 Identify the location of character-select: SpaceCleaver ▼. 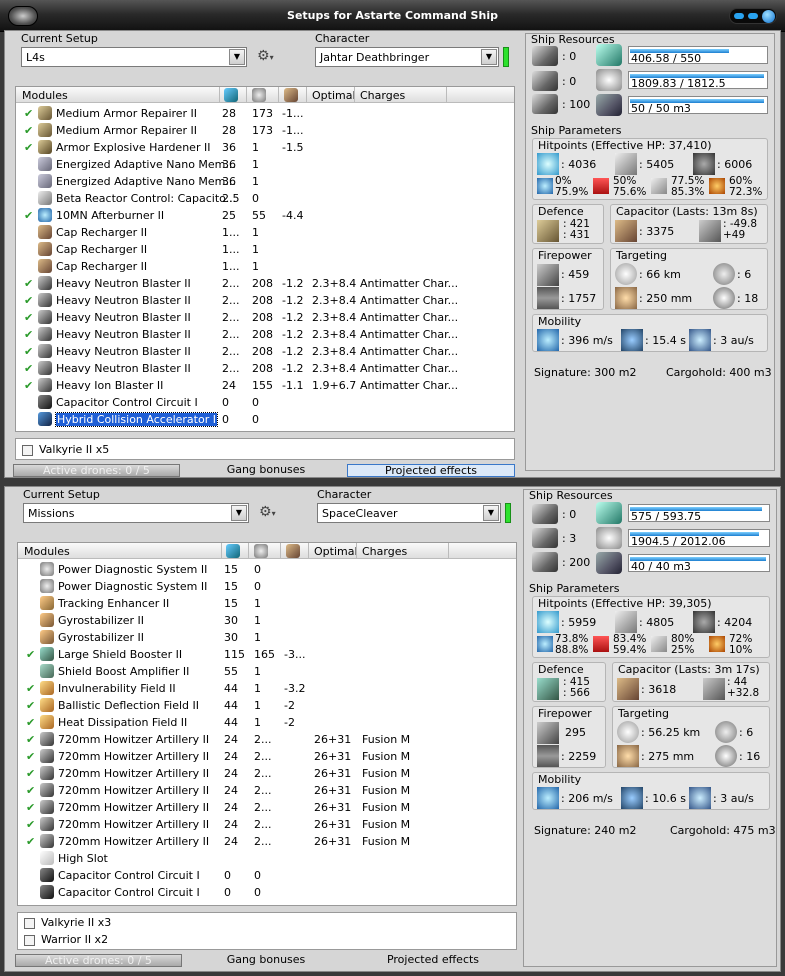
(409, 513).